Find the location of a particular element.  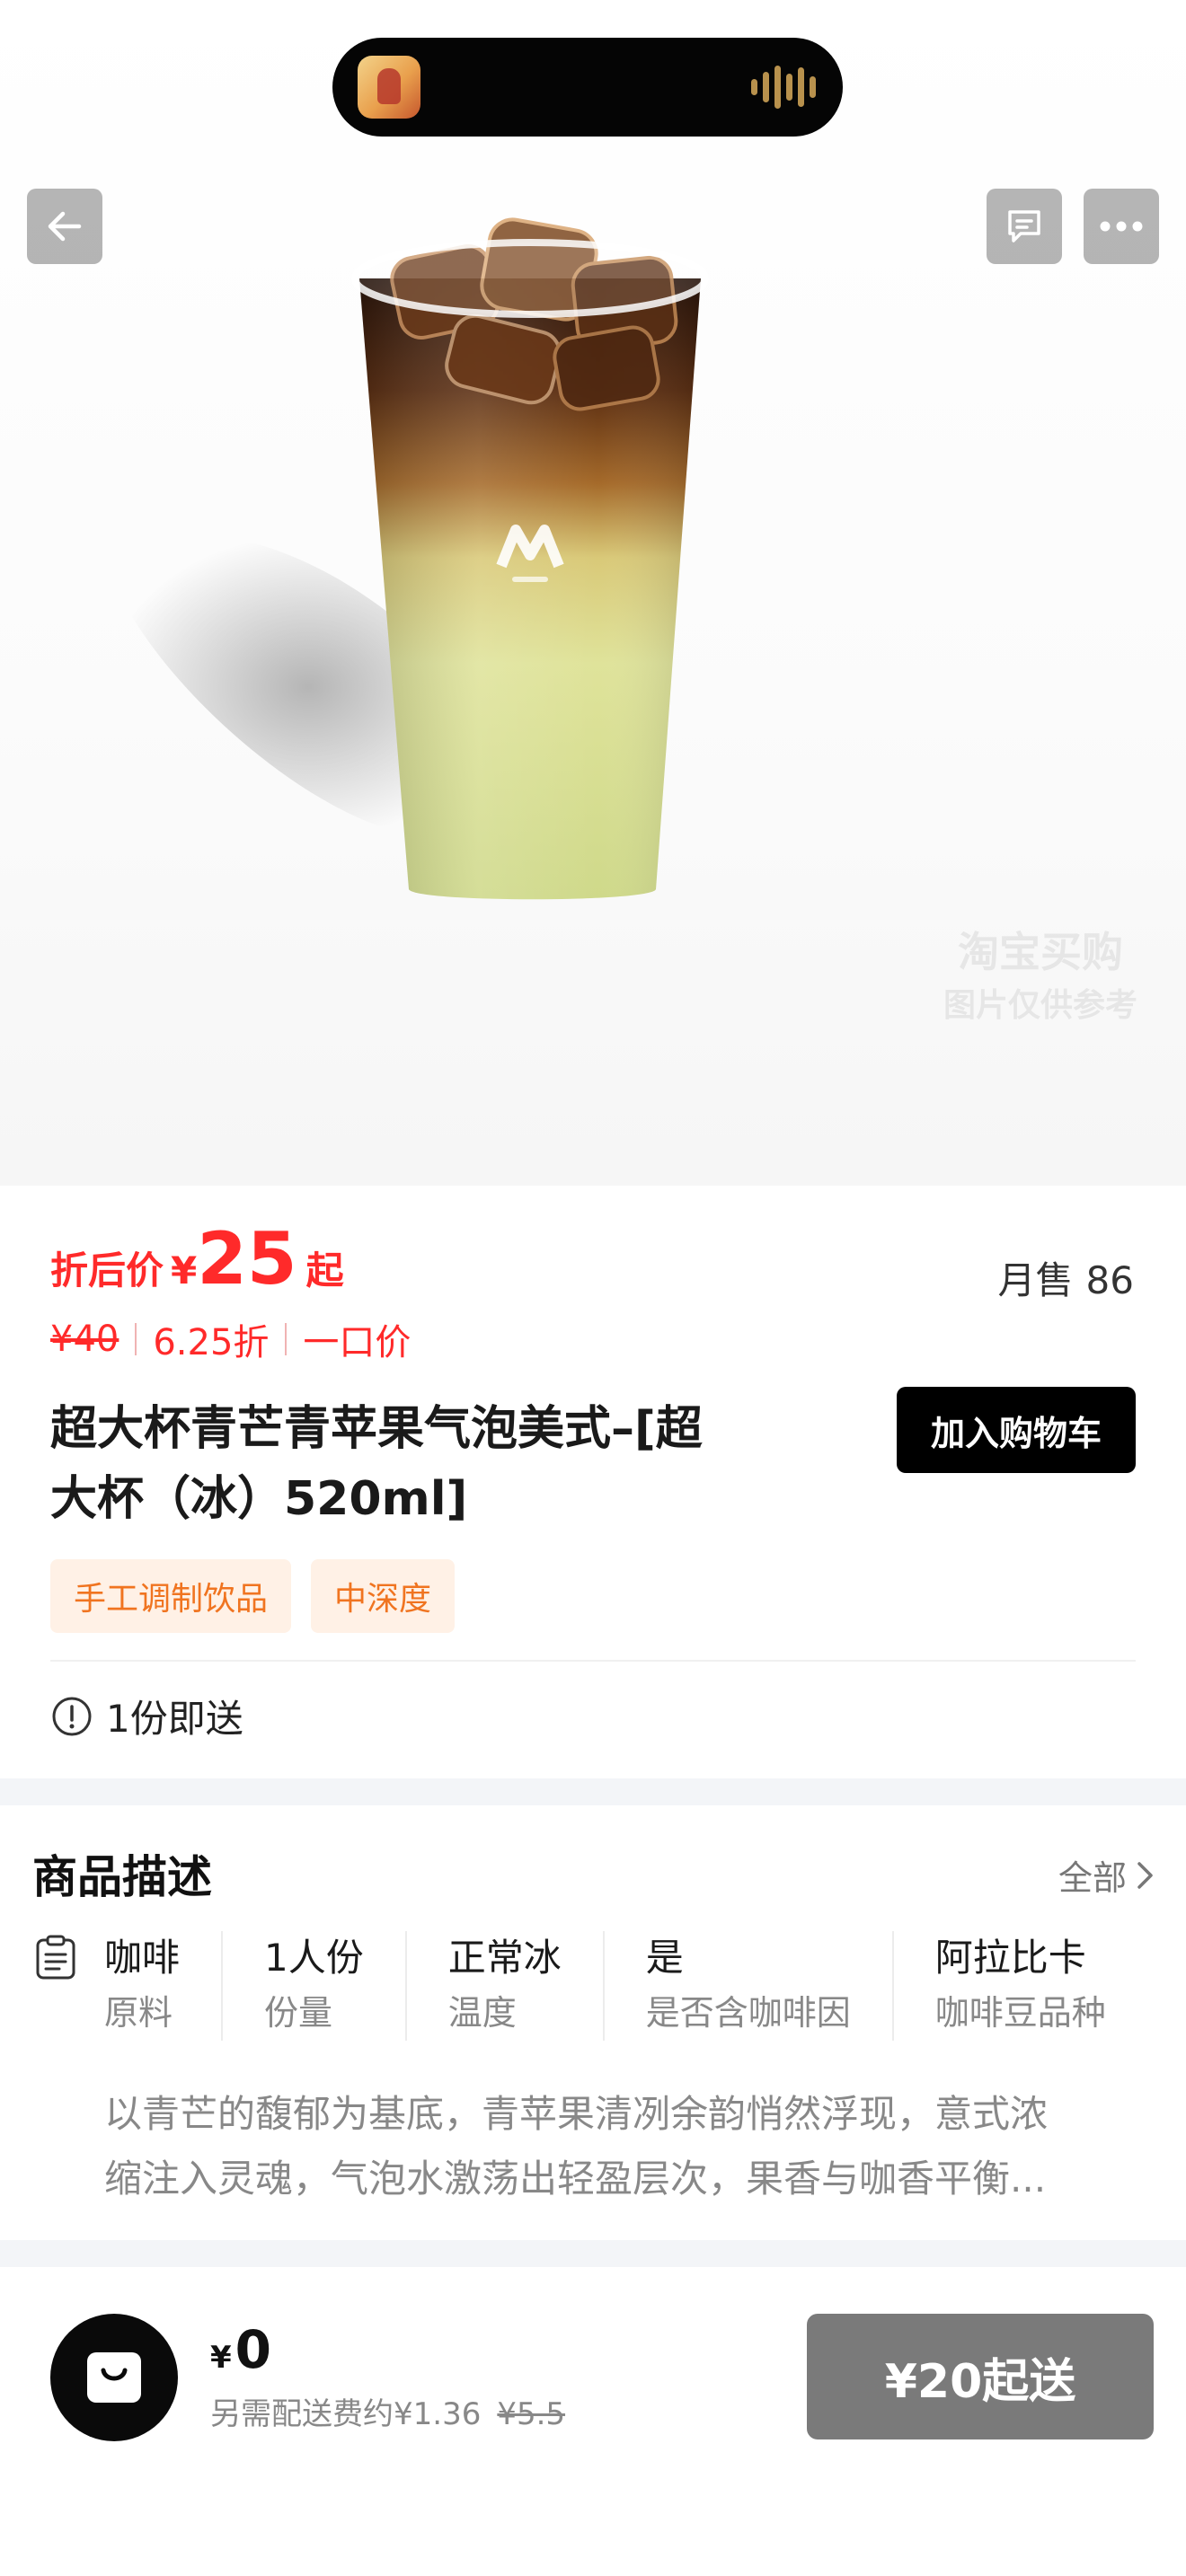

attribute-key: 原料 is located at coordinates (138, 2013).